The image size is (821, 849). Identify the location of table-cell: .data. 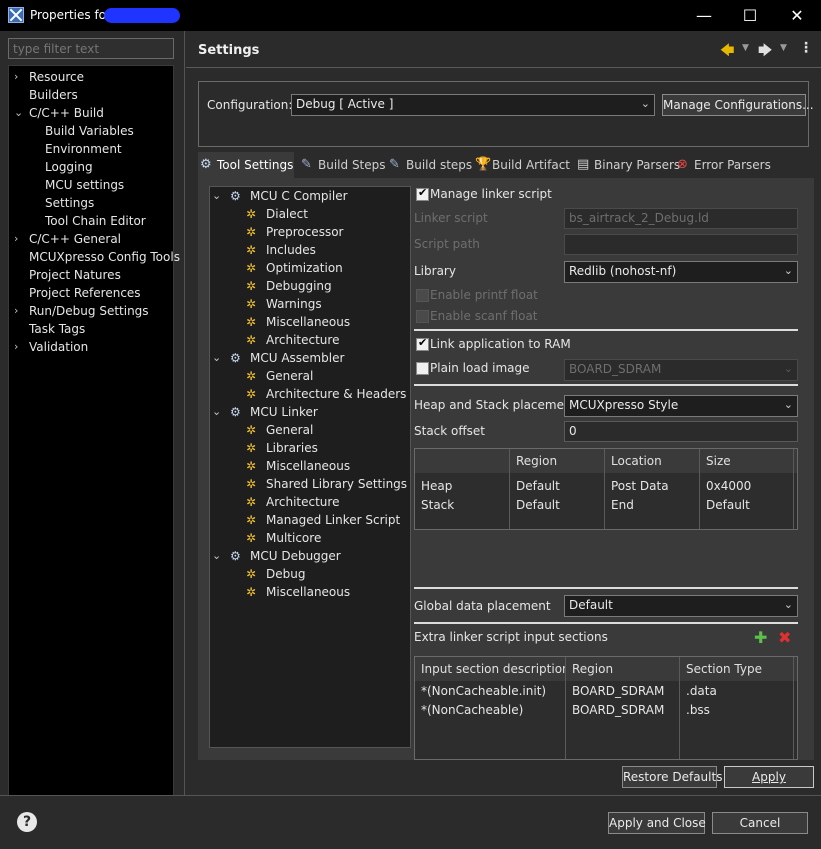
(698, 691).